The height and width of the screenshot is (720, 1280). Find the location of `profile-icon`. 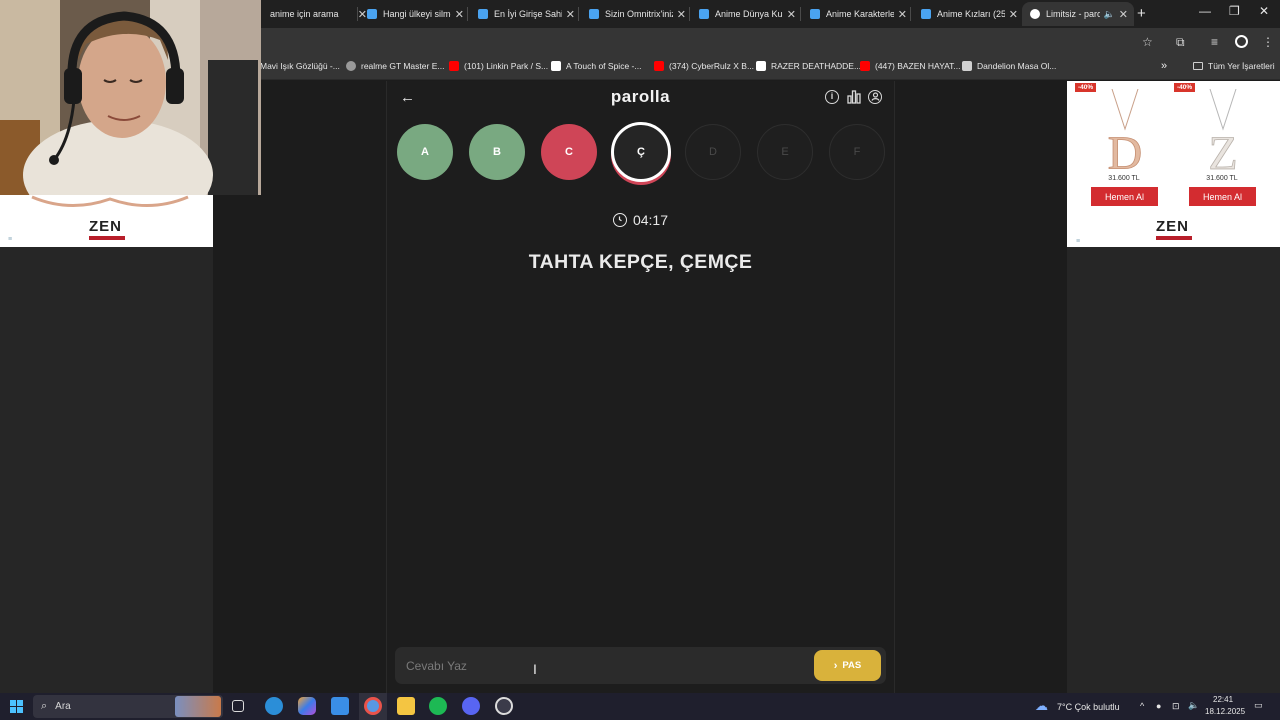

profile-icon is located at coordinates (1241, 43).